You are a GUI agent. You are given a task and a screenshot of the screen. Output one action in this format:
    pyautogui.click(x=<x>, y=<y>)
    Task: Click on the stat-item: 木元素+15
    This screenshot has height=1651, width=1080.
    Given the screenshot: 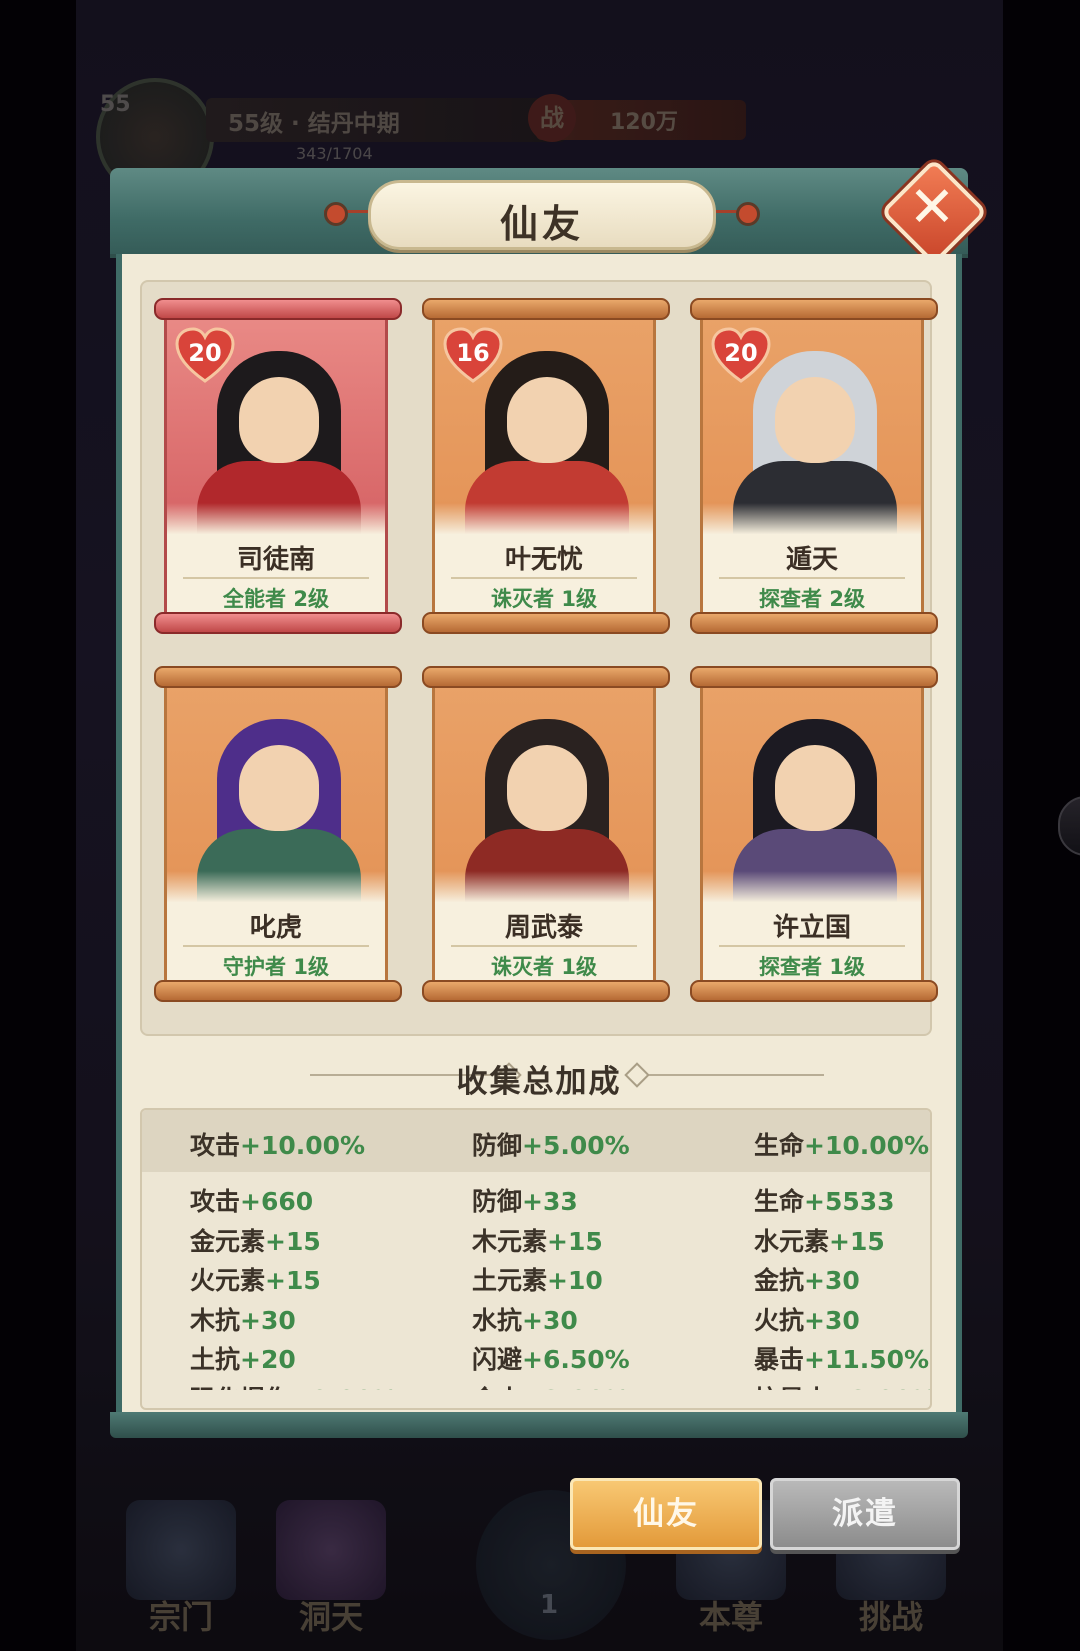 What is the action you would take?
    pyautogui.click(x=537, y=1240)
    